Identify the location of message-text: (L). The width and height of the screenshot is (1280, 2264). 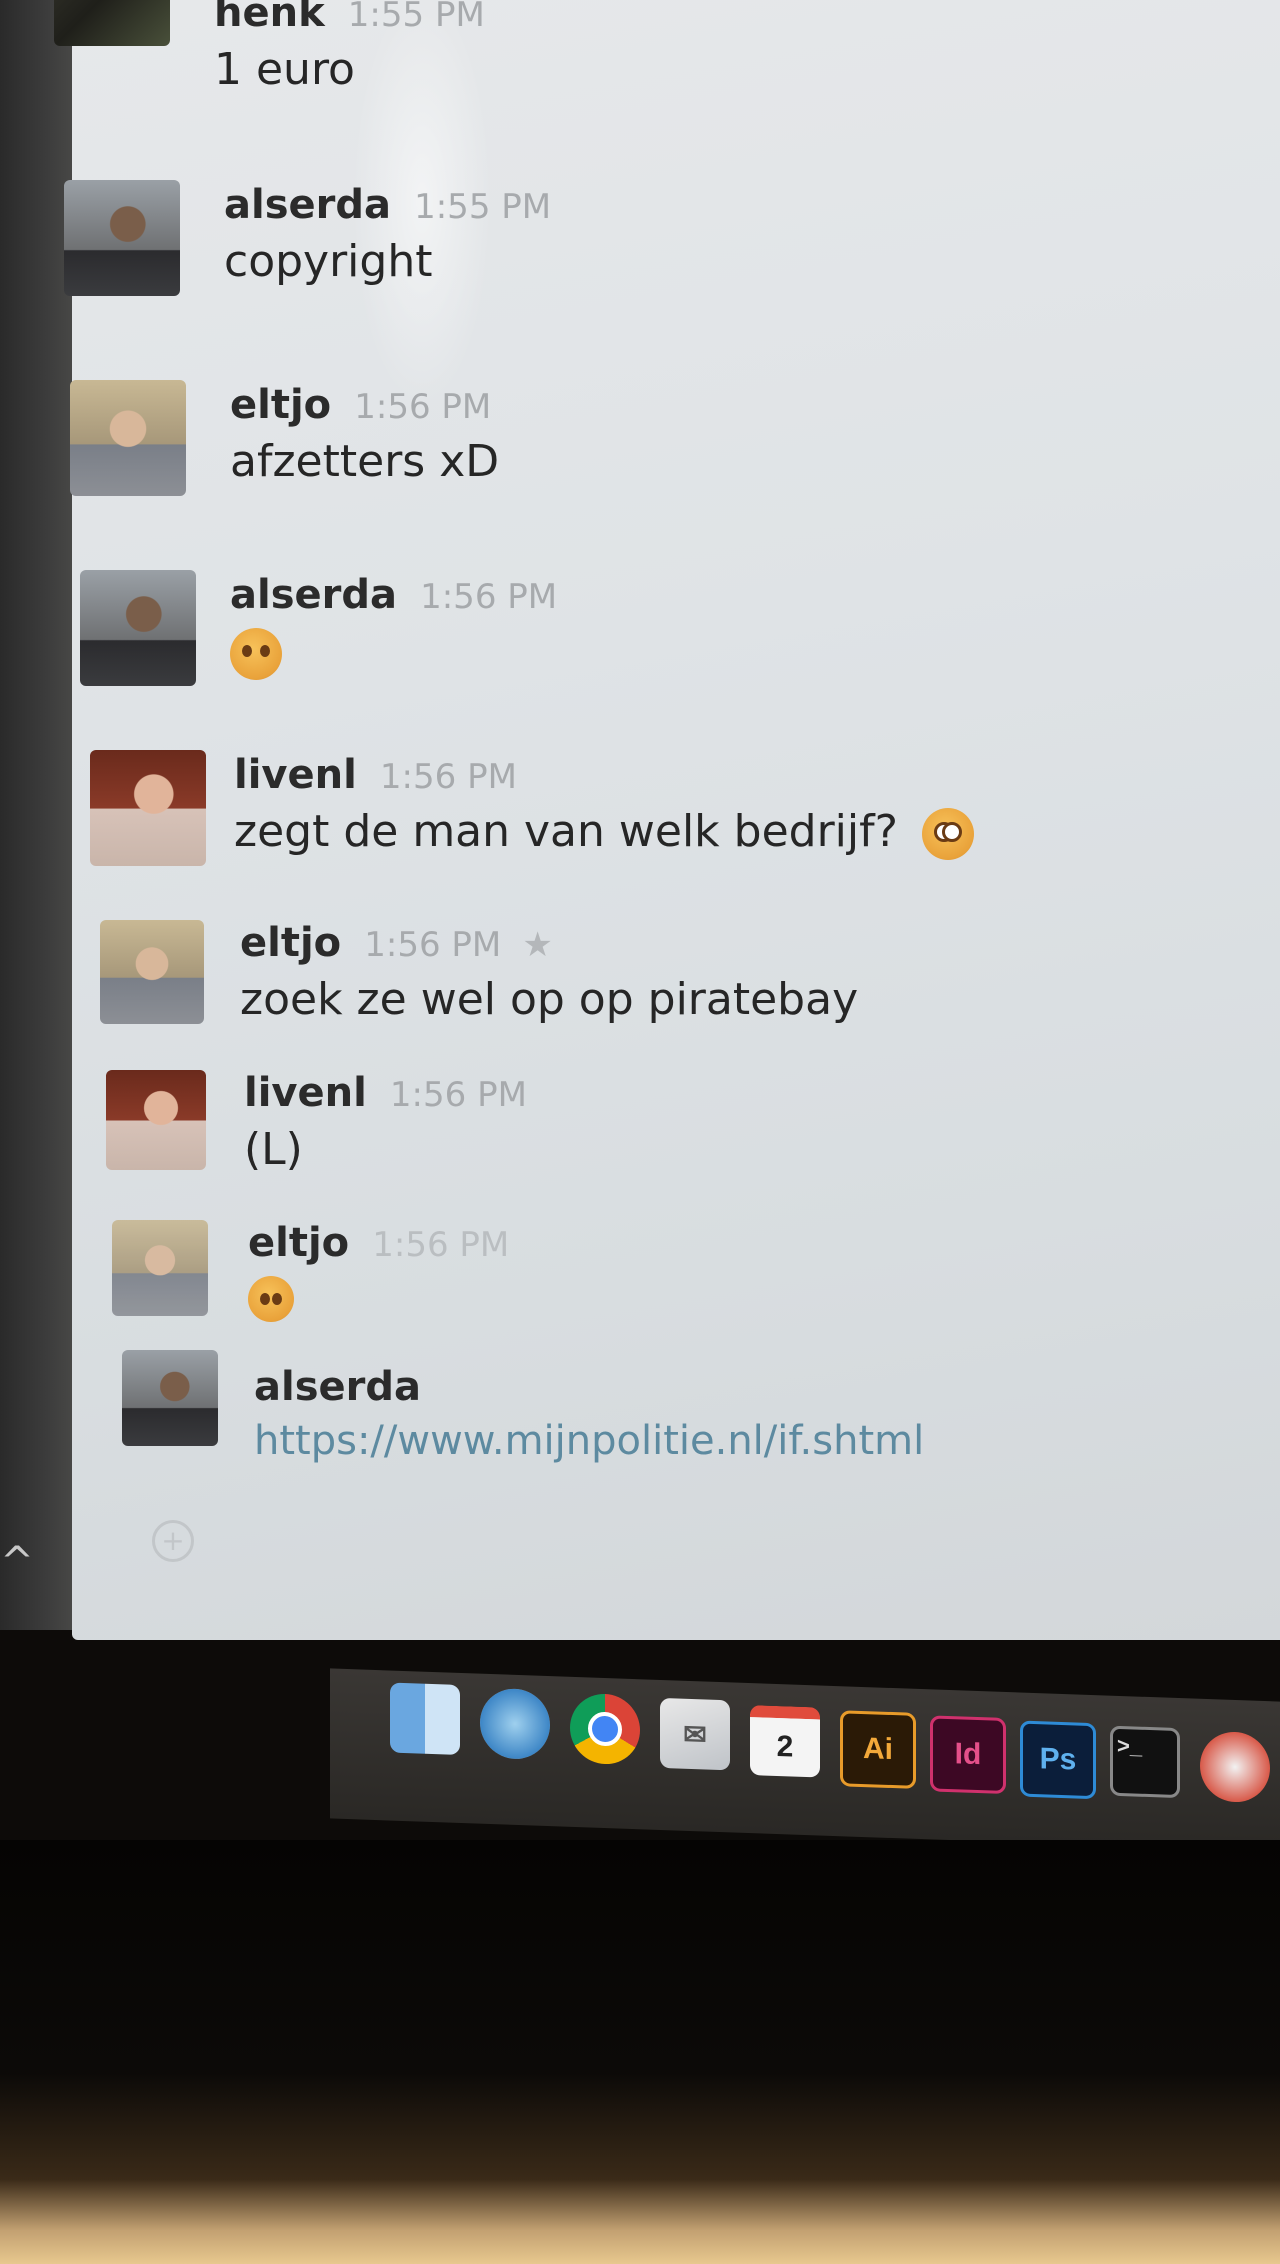
(273, 1149).